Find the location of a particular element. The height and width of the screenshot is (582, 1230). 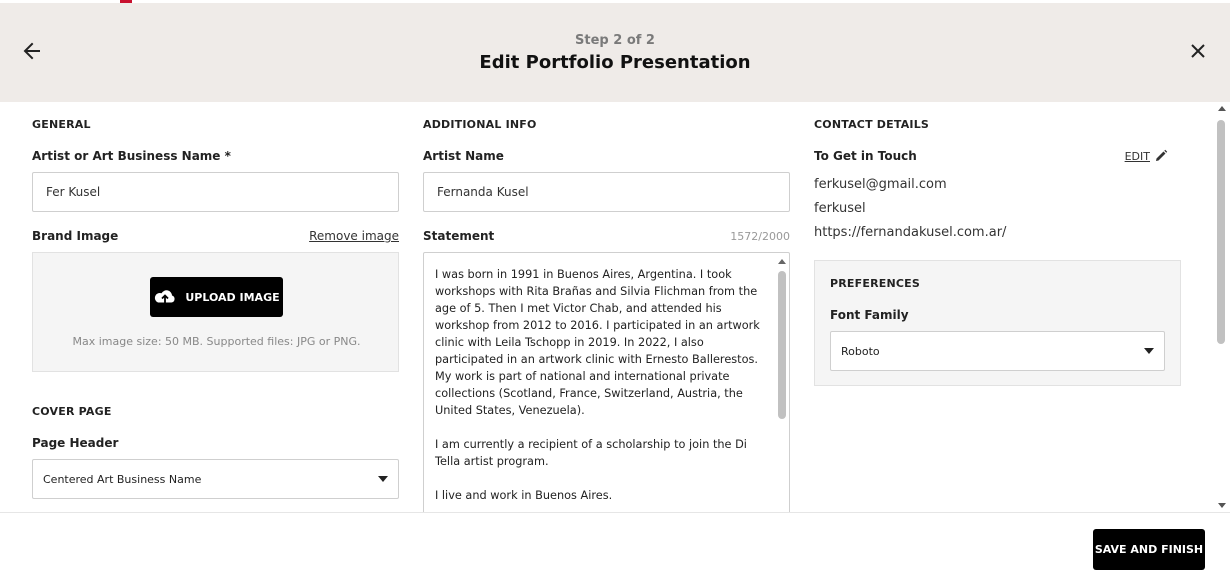

modal-scroll-thumb is located at coordinates (1221, 232).